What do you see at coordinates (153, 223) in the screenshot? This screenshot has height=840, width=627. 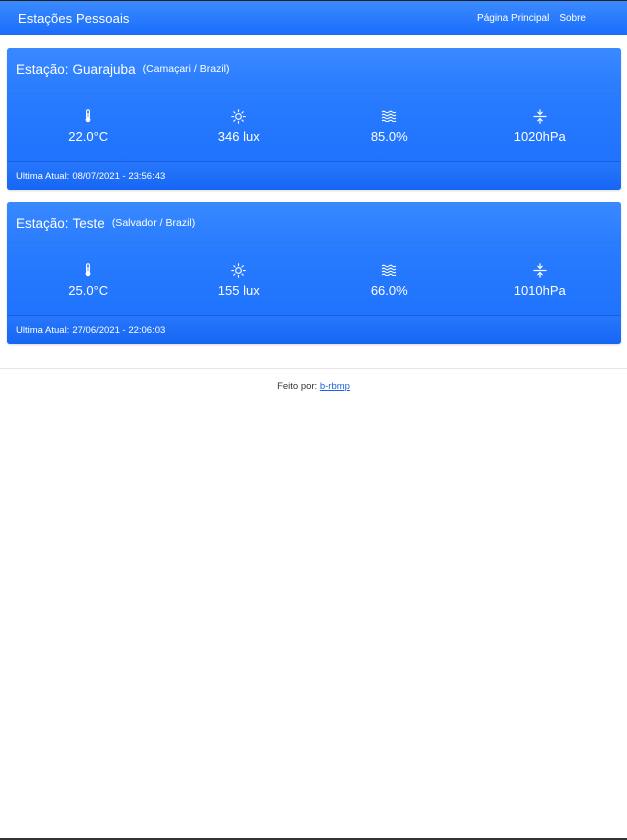 I see `station-location: (Salvador / Brazil)` at bounding box center [153, 223].